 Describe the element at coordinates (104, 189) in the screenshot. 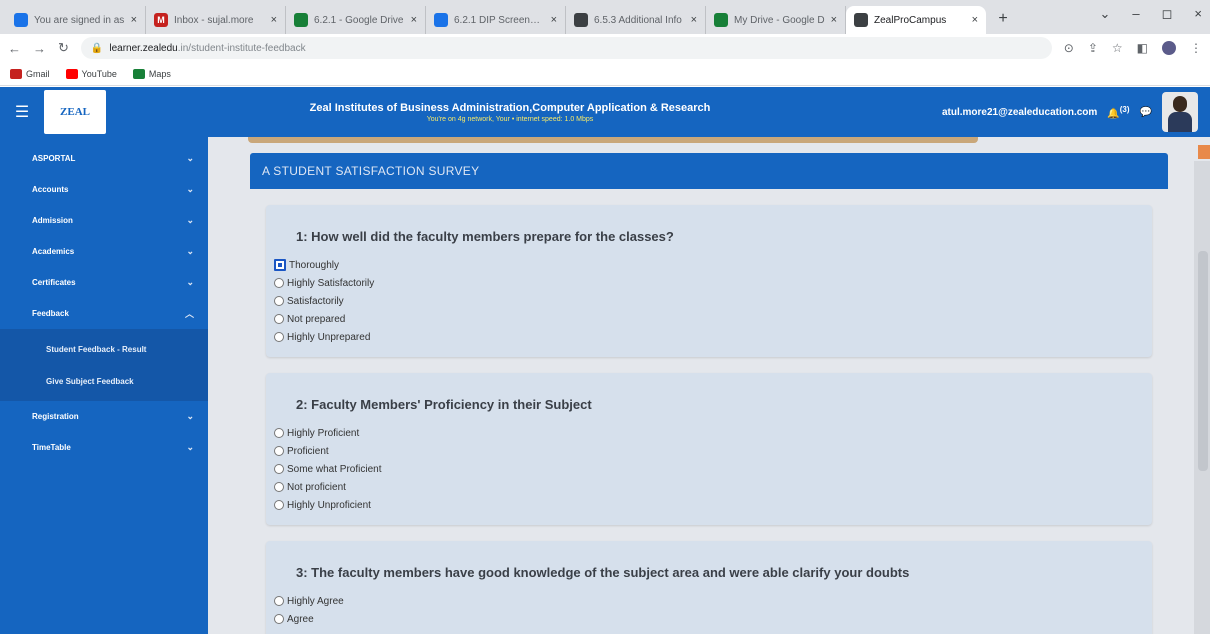

I see `sidebar-item-accounts: Accounts ⌄` at that location.